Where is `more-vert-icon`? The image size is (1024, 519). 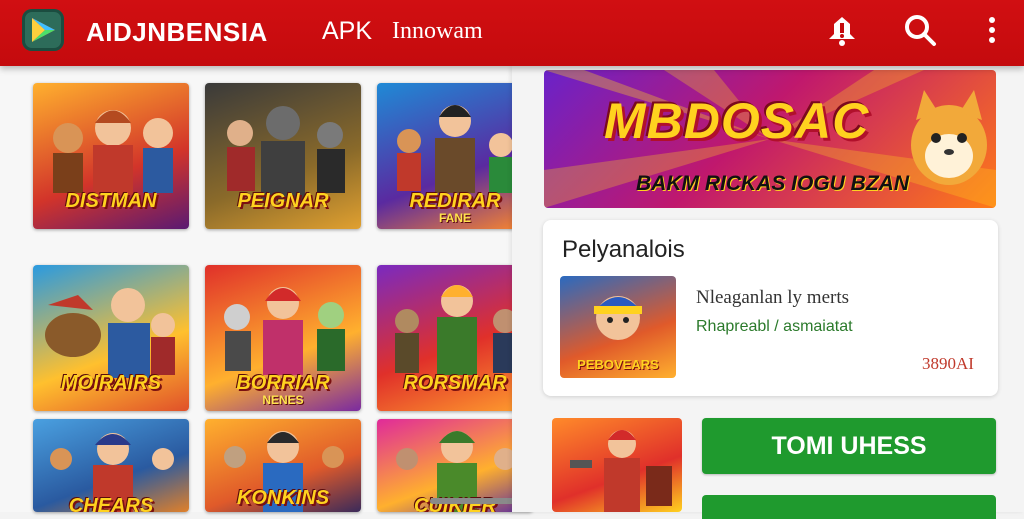
more-vert-icon is located at coordinates (992, 30).